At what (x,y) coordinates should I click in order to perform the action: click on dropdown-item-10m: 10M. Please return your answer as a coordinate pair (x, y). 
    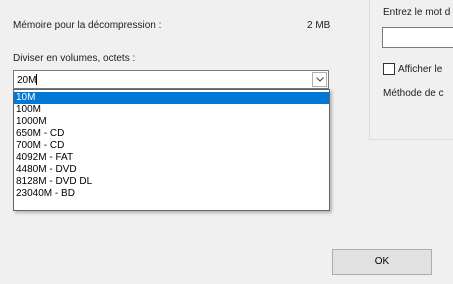
    Looking at the image, I should click on (171, 98).